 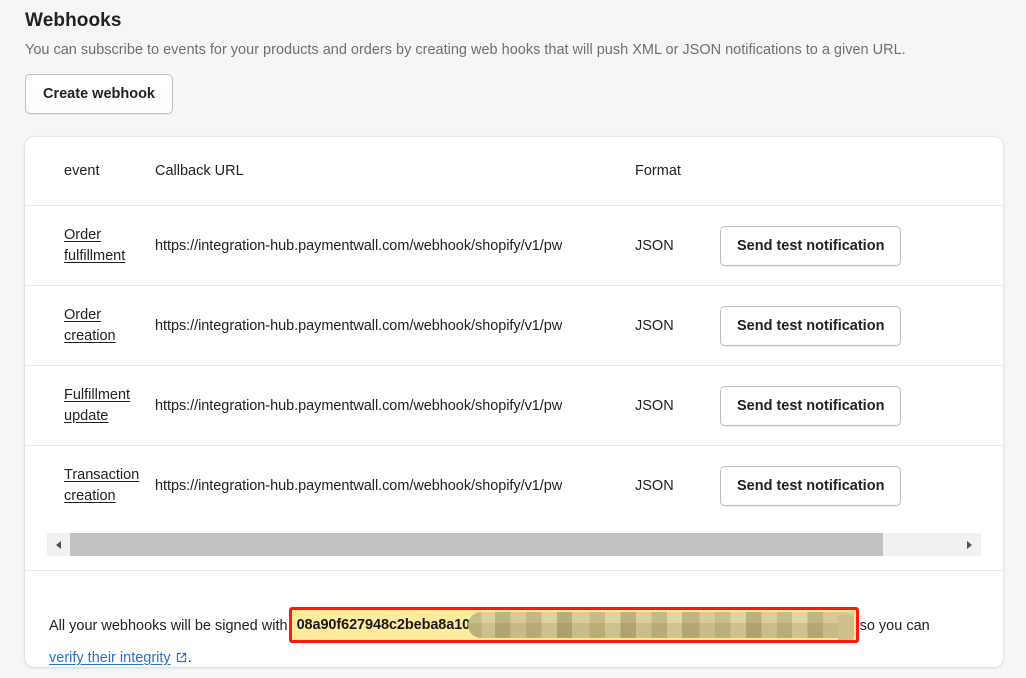 I want to click on scrollbar-thumb, so click(x=476, y=544).